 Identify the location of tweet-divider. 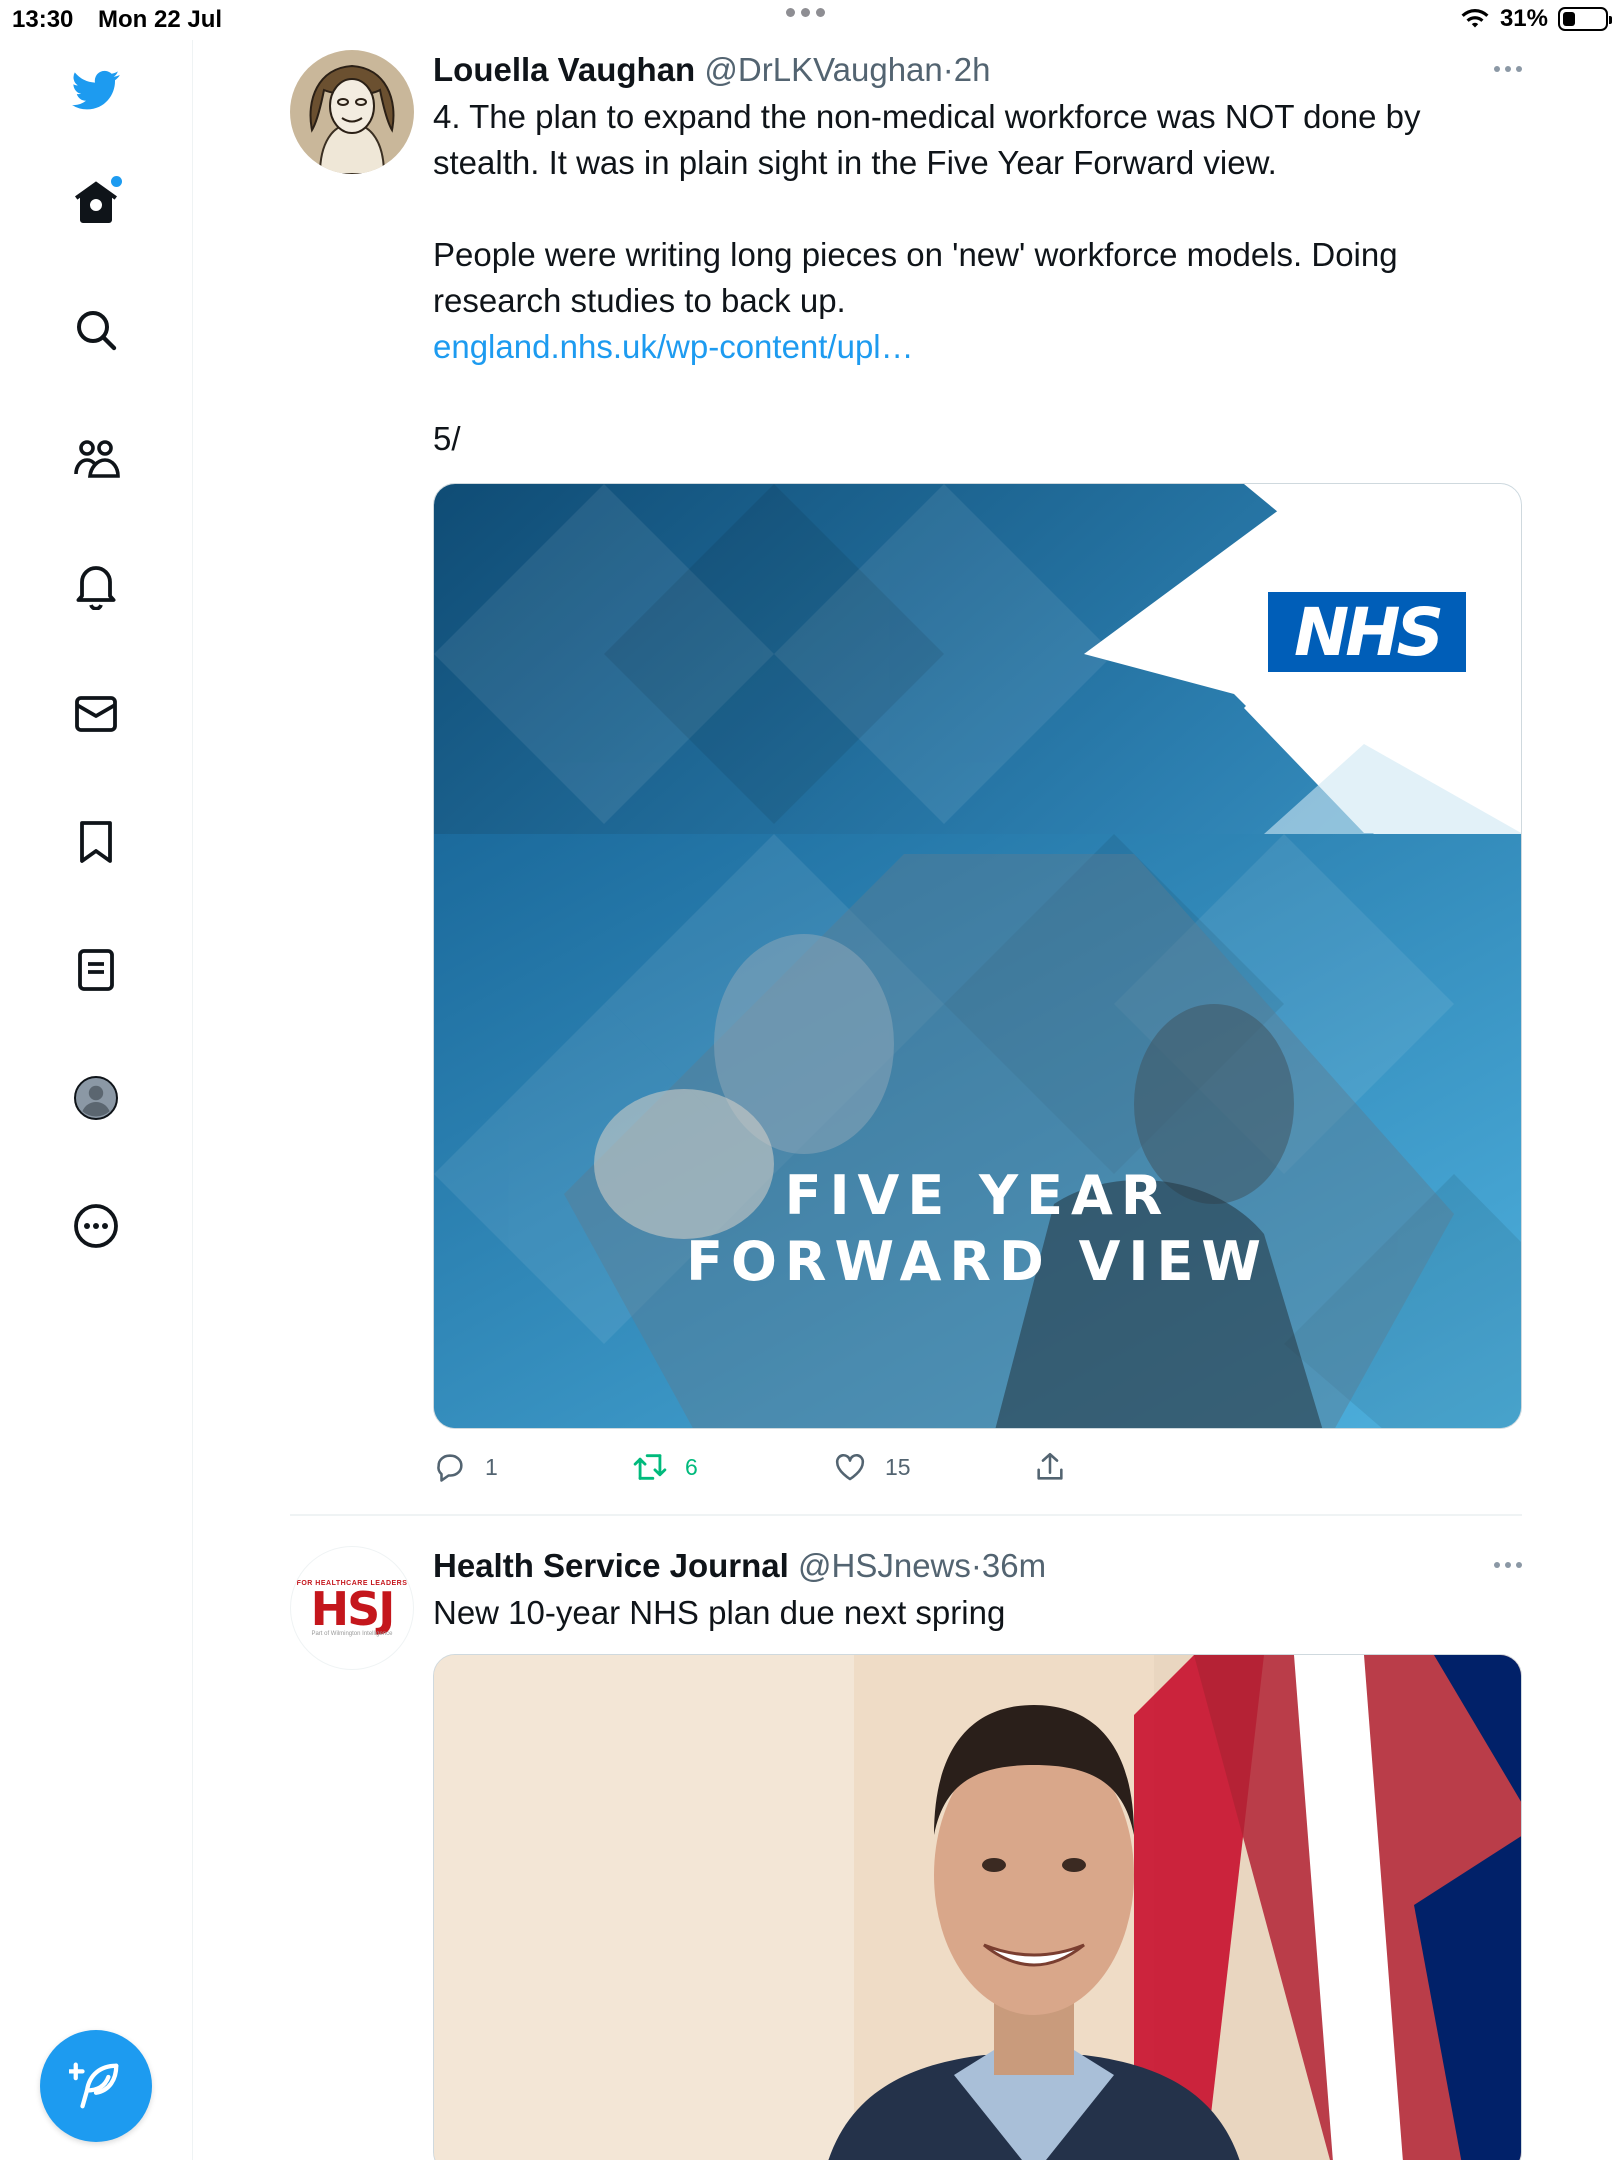
(906, 1515).